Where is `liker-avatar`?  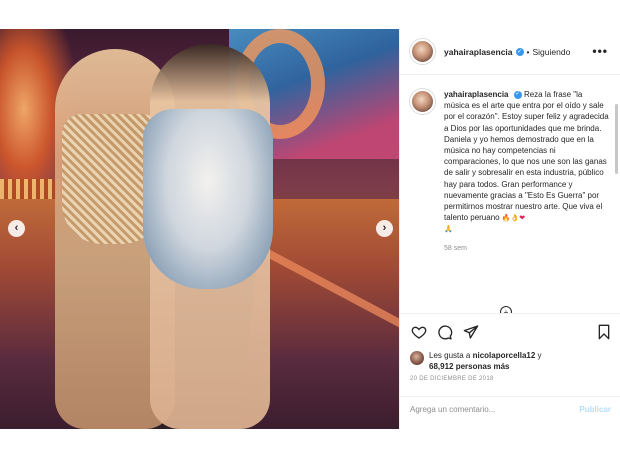
liker-avatar is located at coordinates (417, 358).